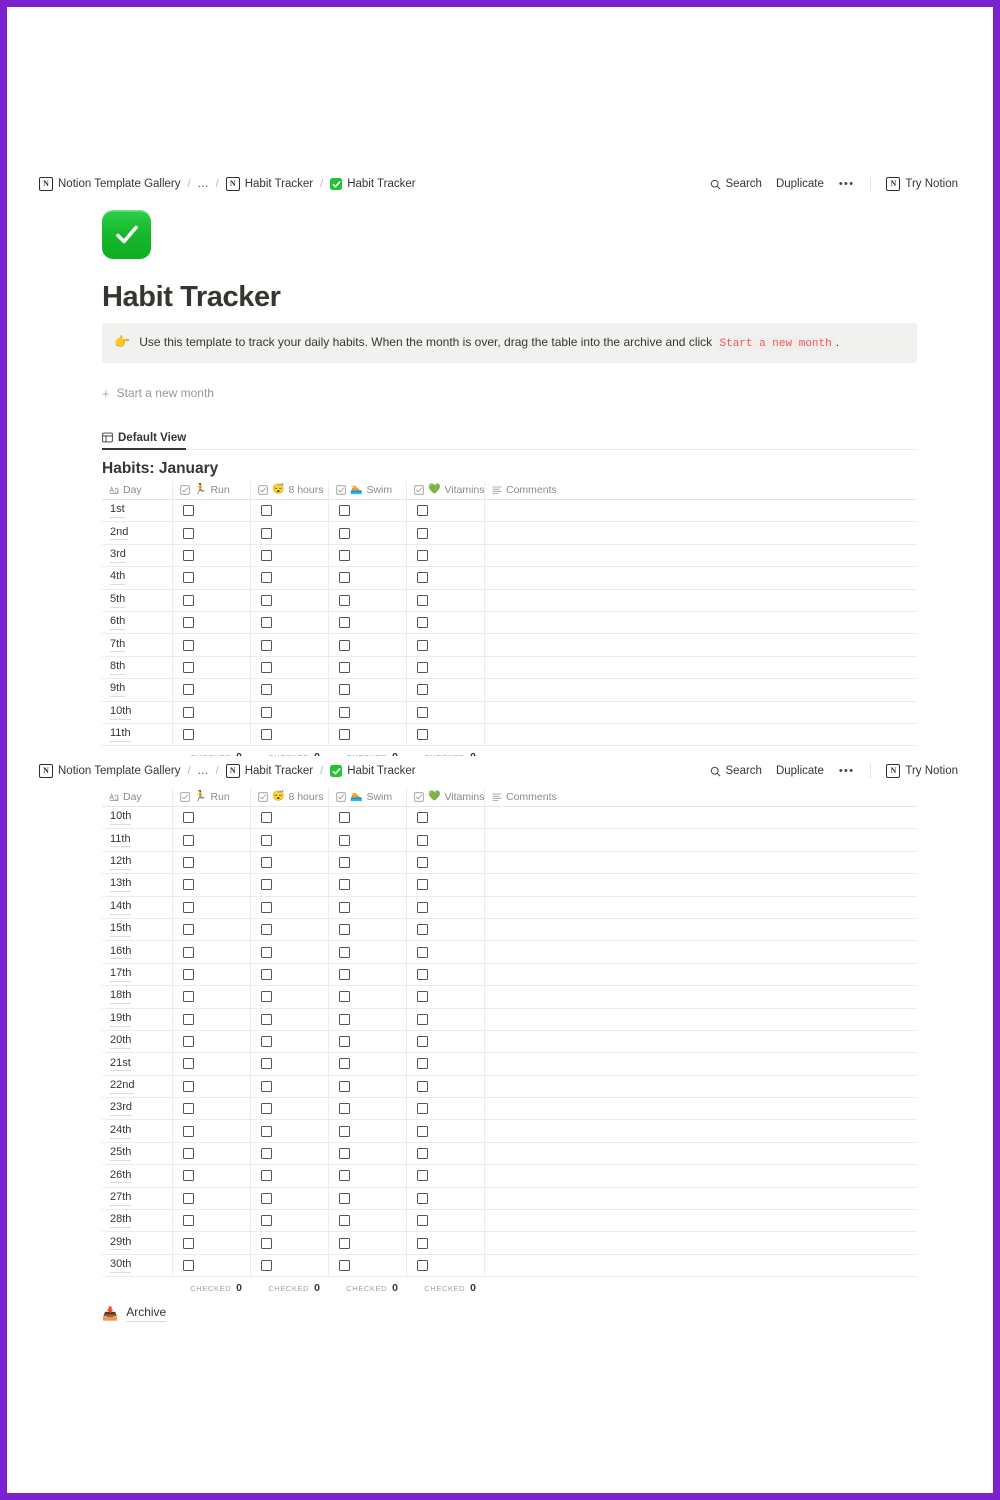  I want to click on table-row: 8th, so click(509, 668).